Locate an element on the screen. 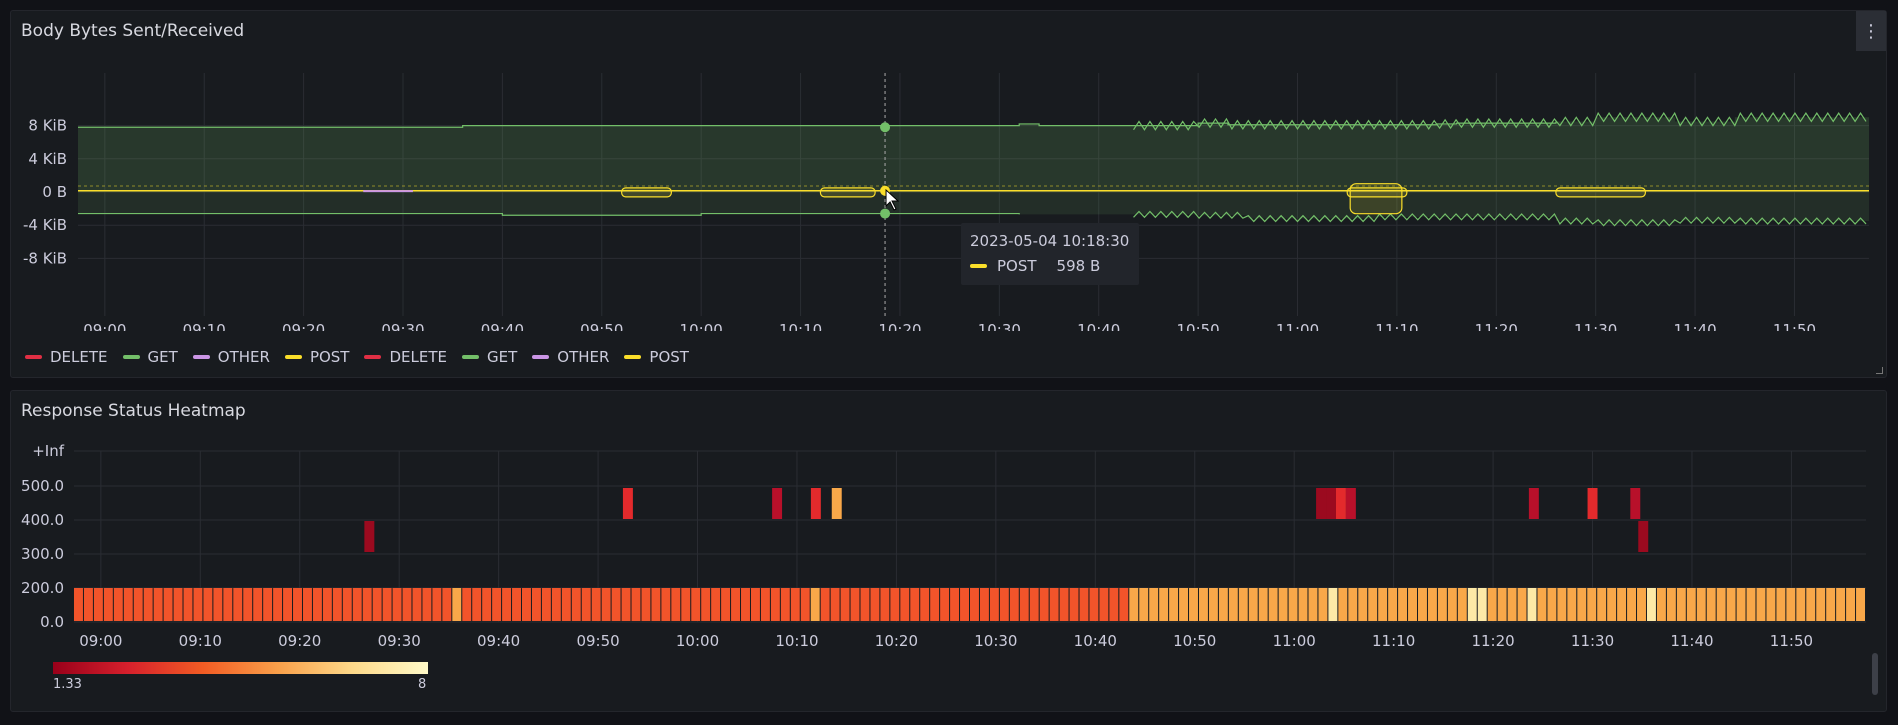 This screenshot has height=725, width=1898. x-tick-label: 09:40 is located at coordinates (502, 326).